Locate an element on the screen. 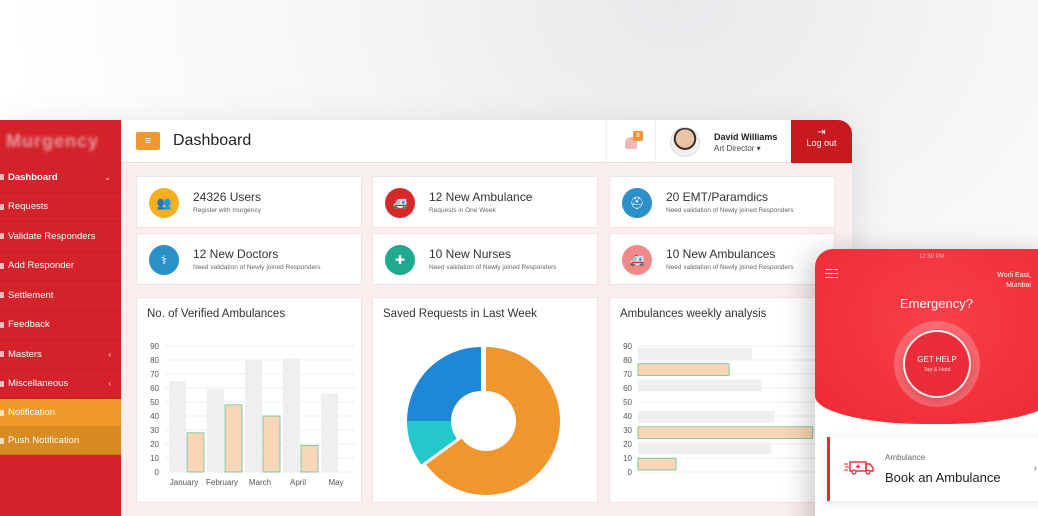 The image size is (1038, 516). paramedic-icon: ⛑ is located at coordinates (637, 203).